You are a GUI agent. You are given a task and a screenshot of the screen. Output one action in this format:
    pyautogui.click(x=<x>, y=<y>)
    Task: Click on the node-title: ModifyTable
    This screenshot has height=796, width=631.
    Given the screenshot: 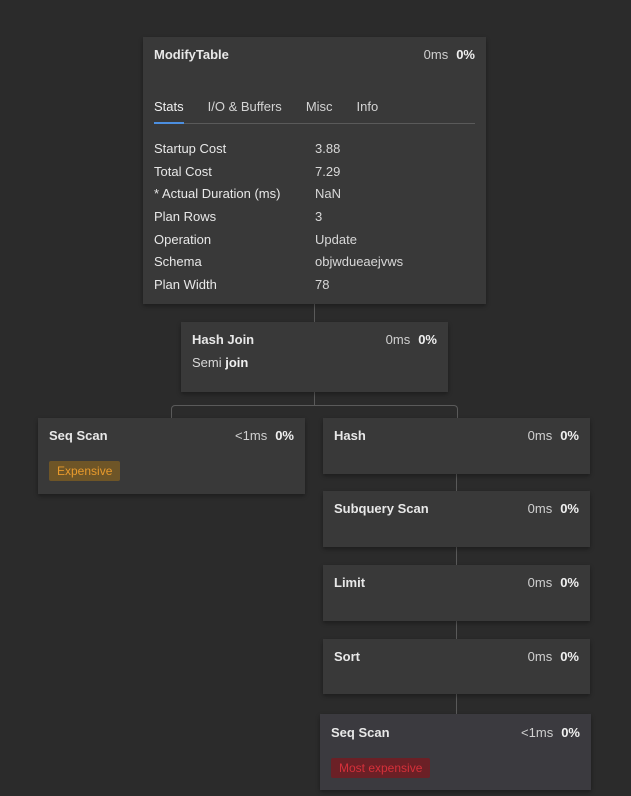 What is the action you would take?
    pyautogui.click(x=191, y=54)
    